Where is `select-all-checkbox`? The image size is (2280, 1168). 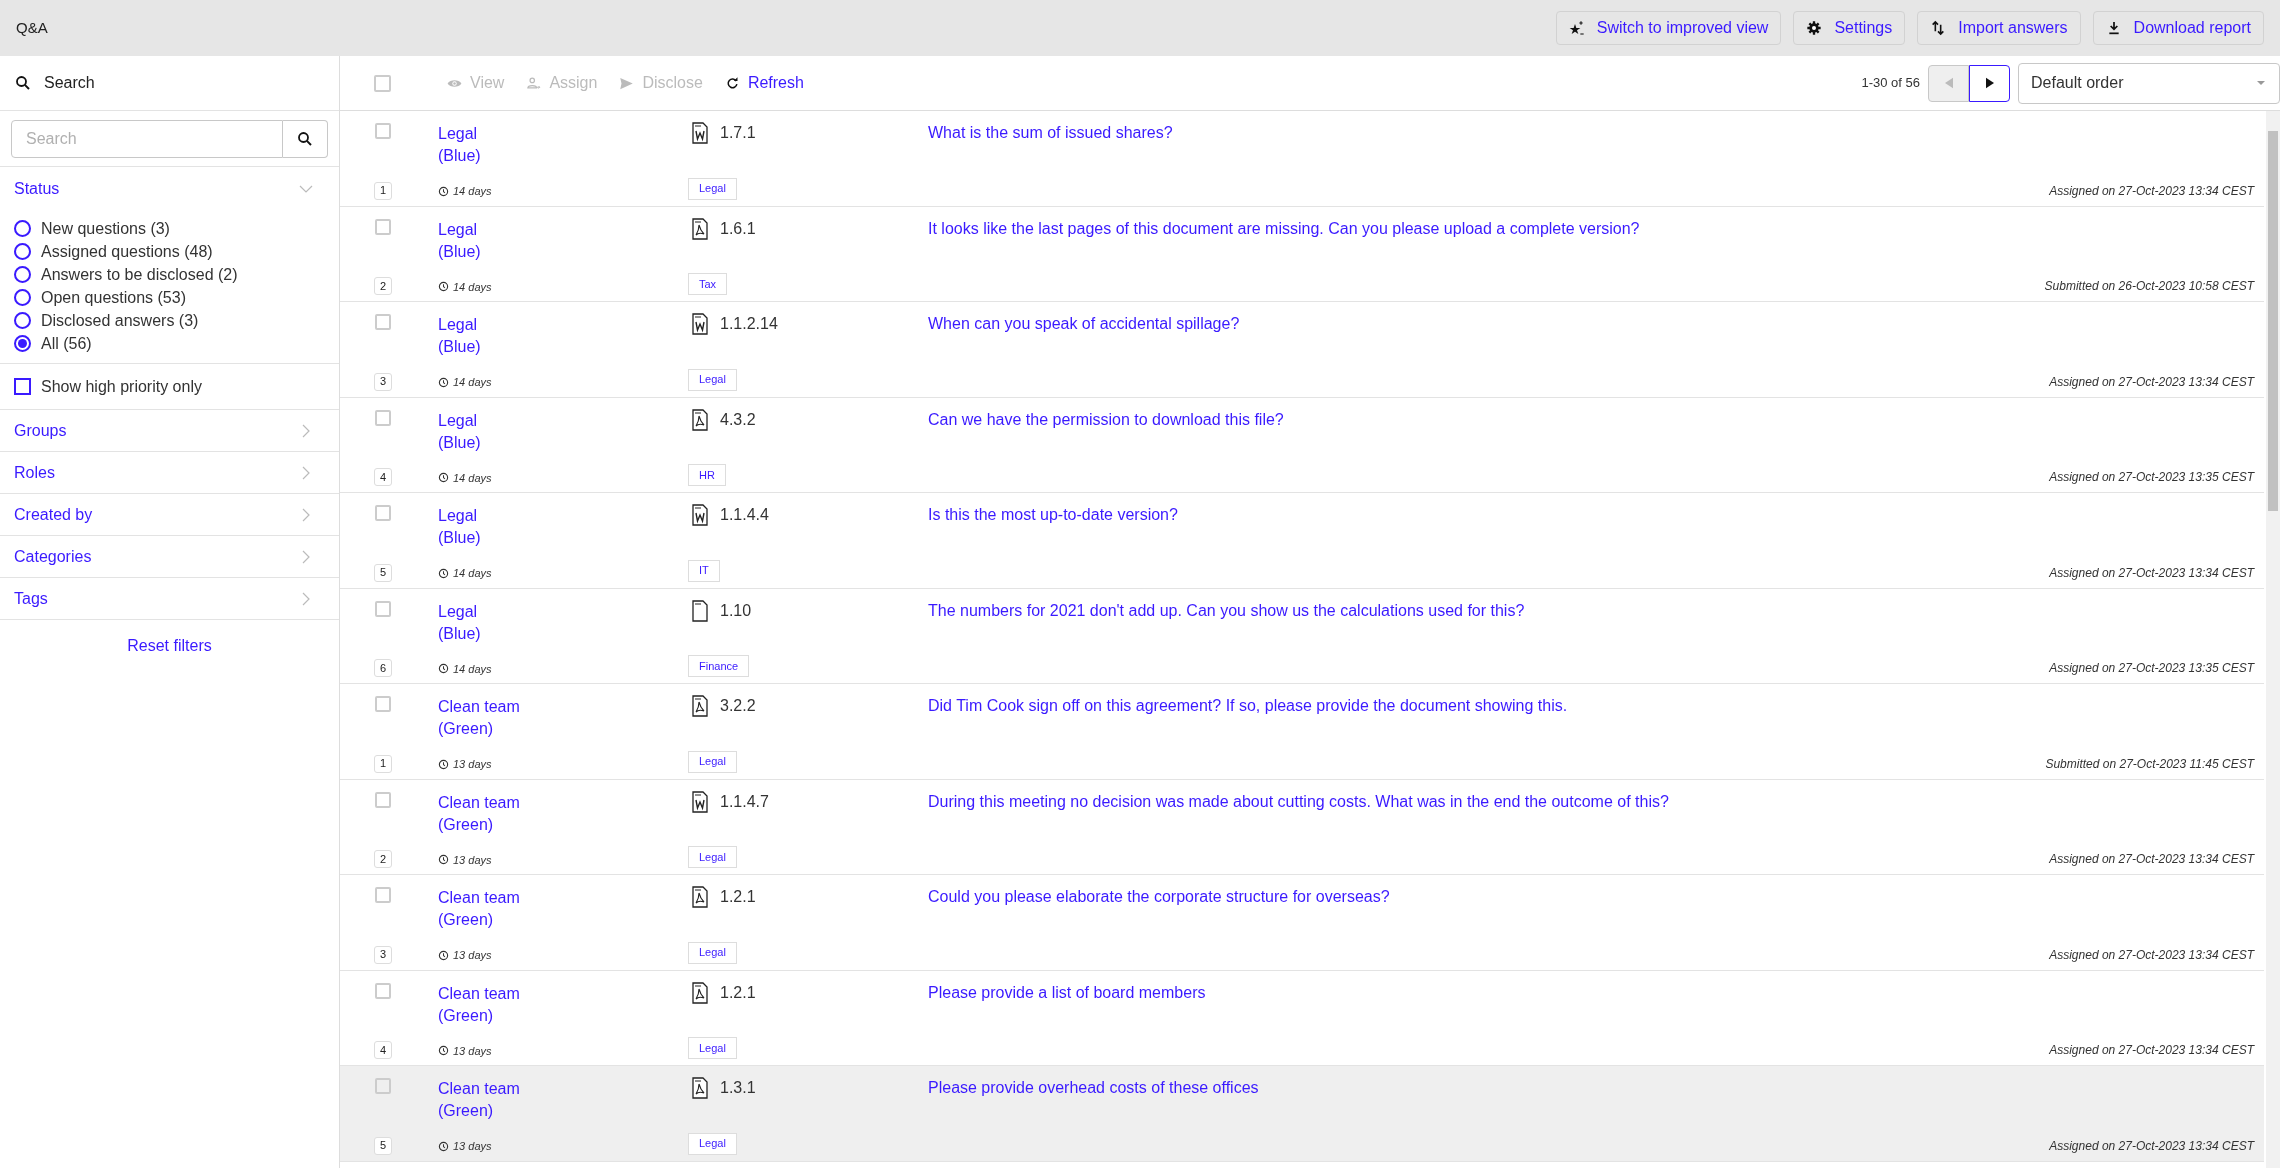
select-all-checkbox is located at coordinates (382, 83).